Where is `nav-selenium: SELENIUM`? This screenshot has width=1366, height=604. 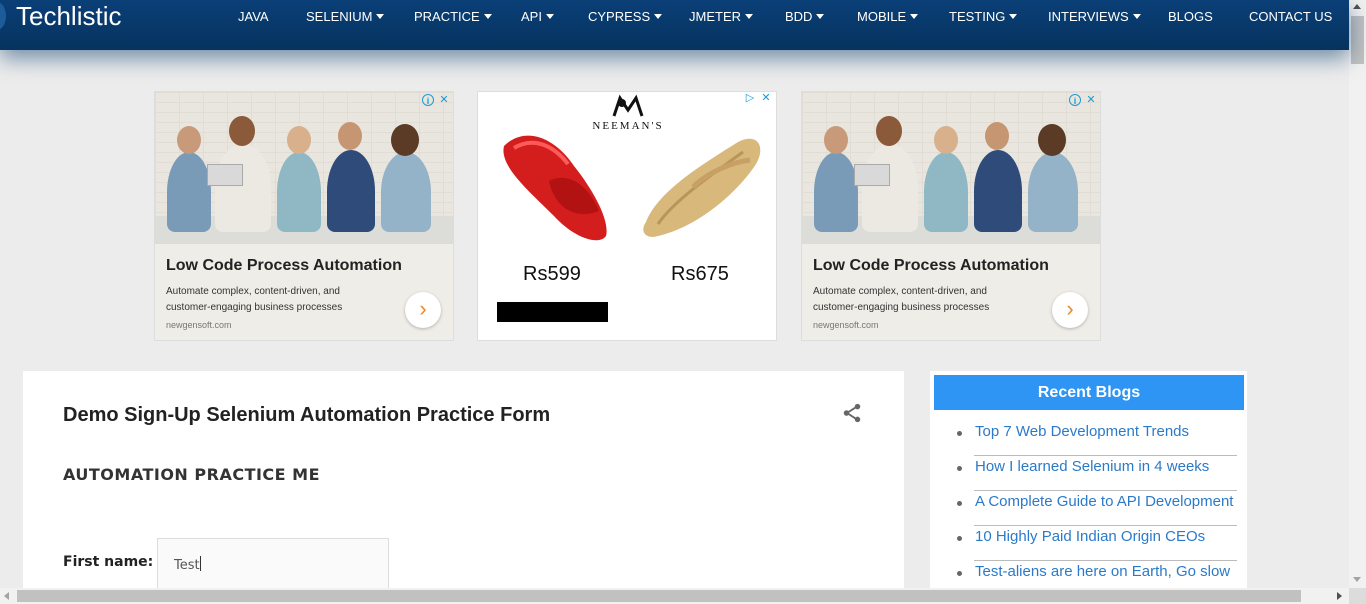
nav-selenium: SELENIUM is located at coordinates (345, 16).